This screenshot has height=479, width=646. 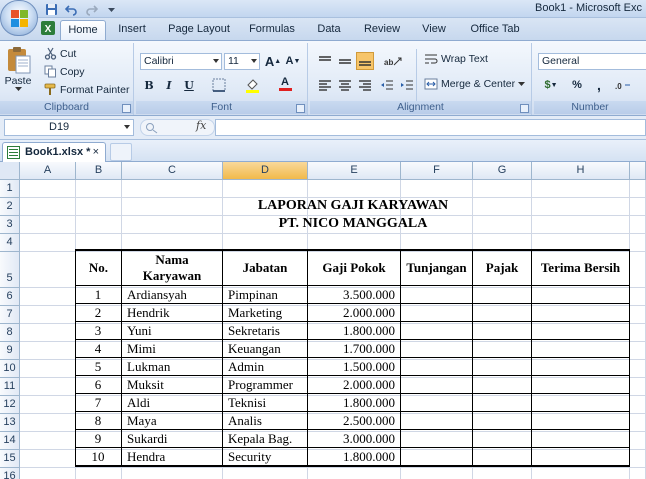 What do you see at coordinates (267, 295) in the screenshot?
I see `cell-jabatan: Pimpinan` at bounding box center [267, 295].